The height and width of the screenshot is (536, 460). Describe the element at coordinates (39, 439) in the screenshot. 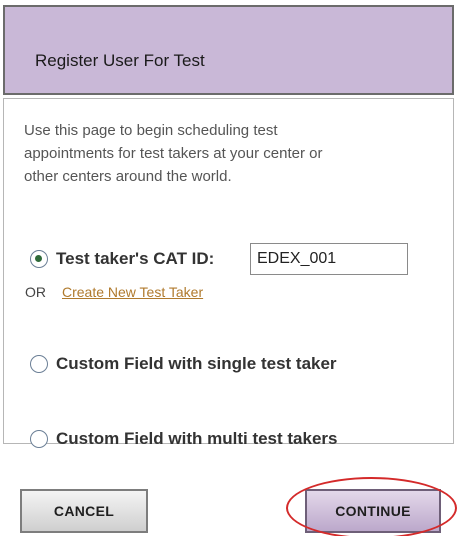

I see `multi-test-takers-radio` at that location.